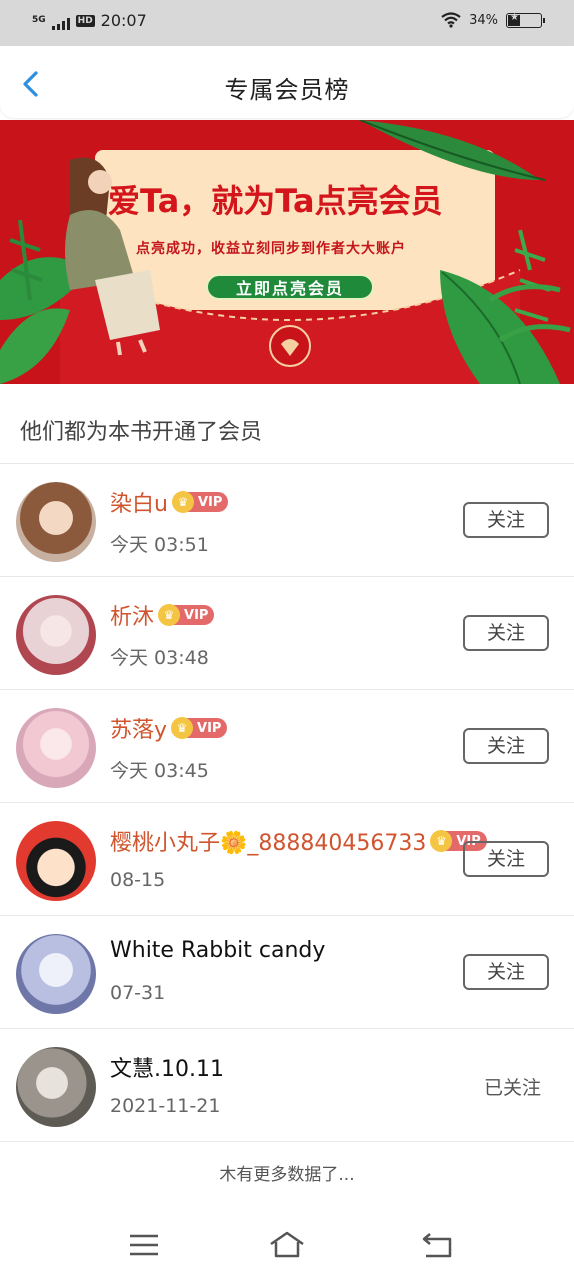 The width and height of the screenshot is (574, 1280). Describe the element at coordinates (287, 859) in the screenshot. I see `list-item: 樱桃小丸子🌼_888840456733 ♛ VIP 08-15 关注` at that location.